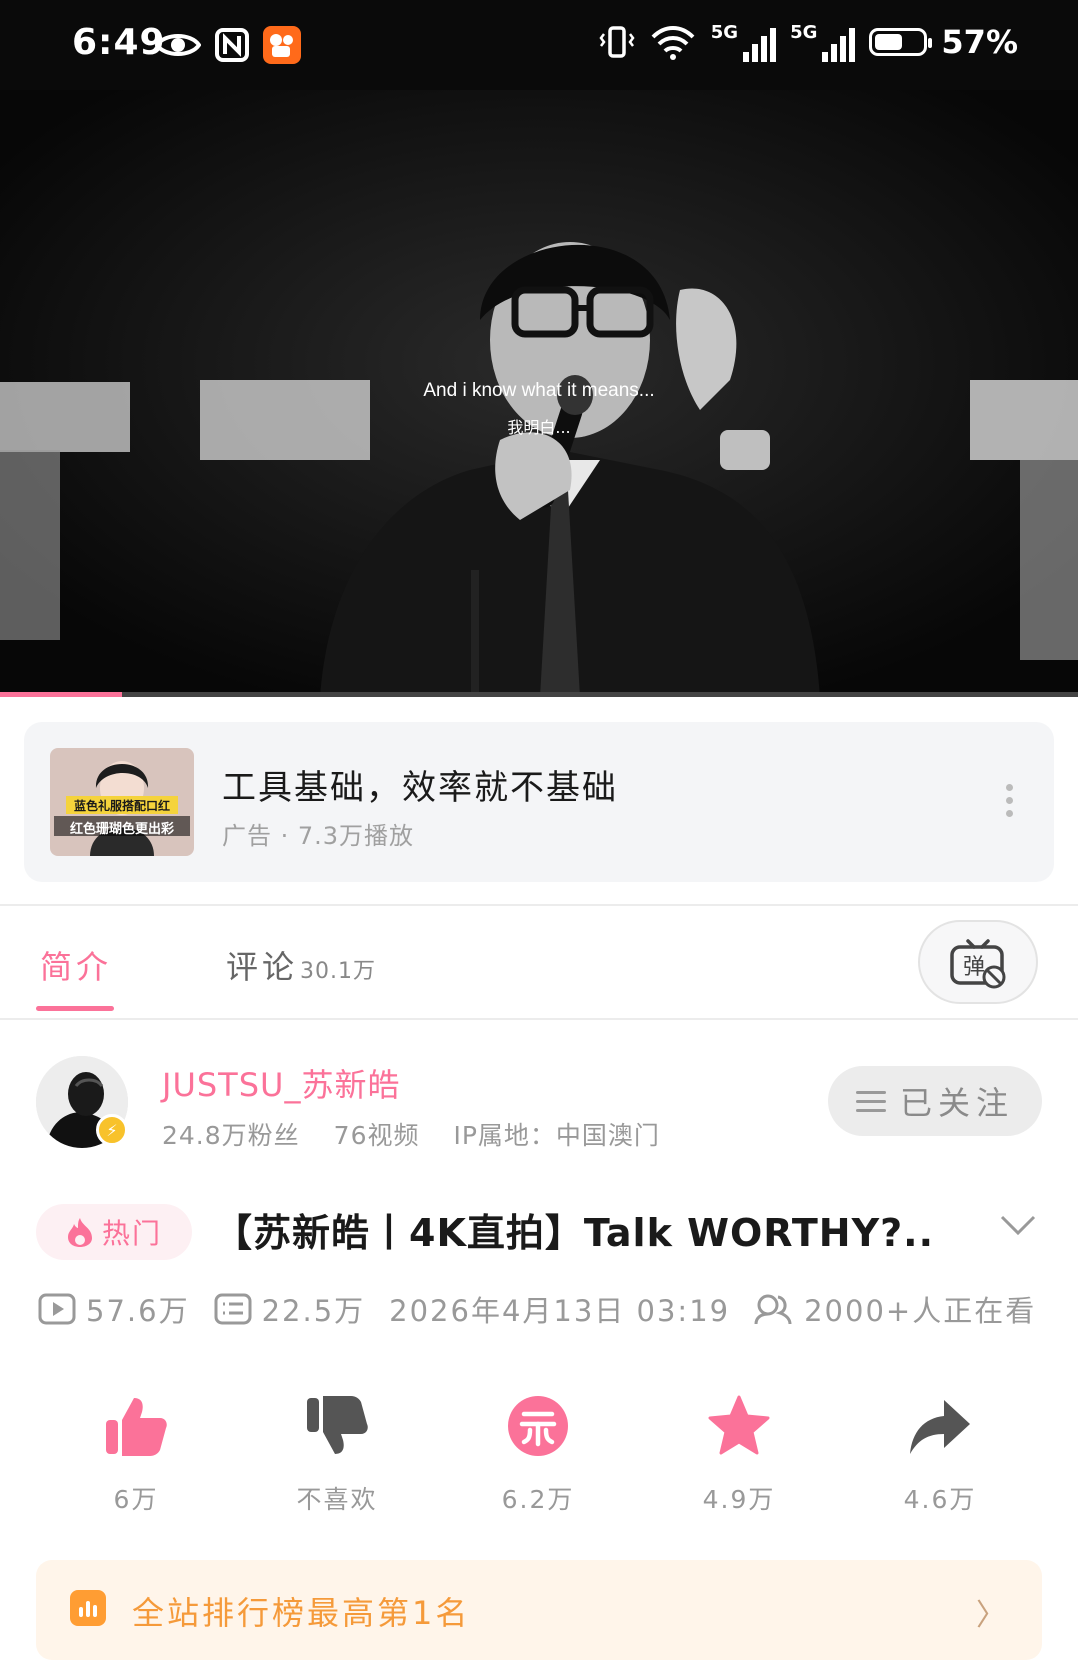 The image size is (1078, 1660). Describe the element at coordinates (744, 42) in the screenshot. I see `signal-5g-1: 5G` at that location.